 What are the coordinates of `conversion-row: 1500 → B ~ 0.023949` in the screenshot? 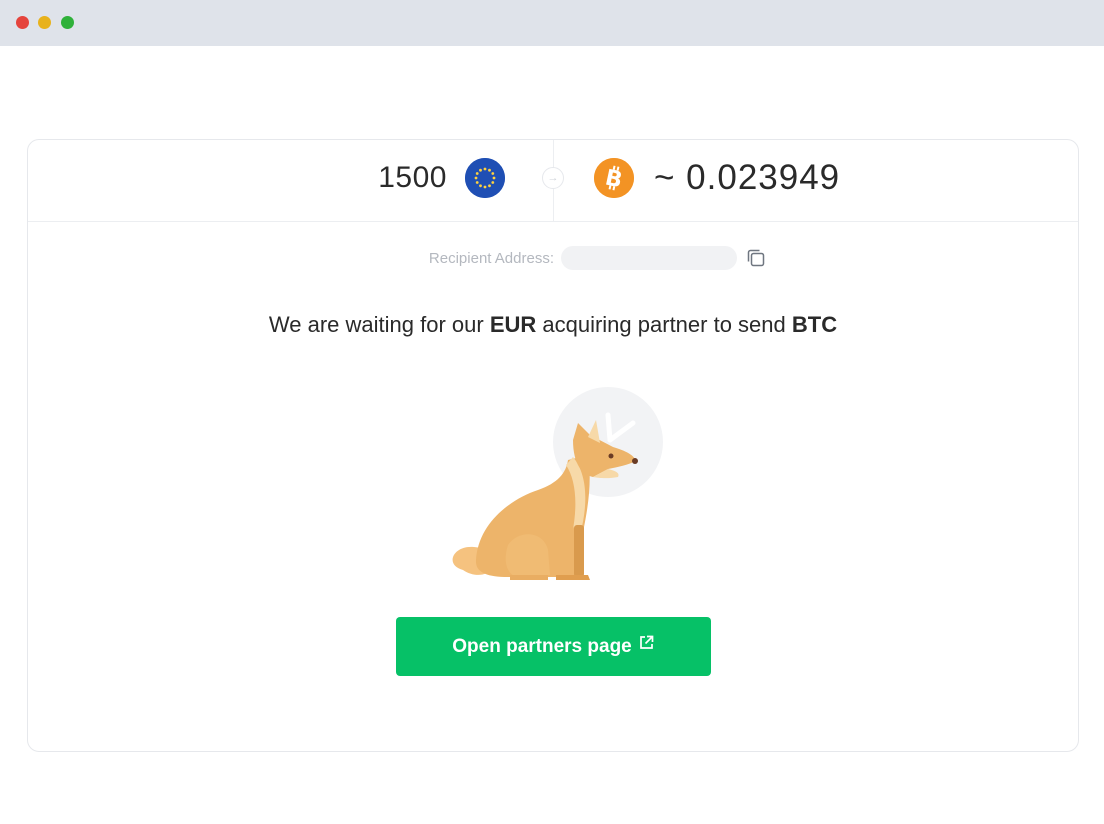 It's located at (553, 181).